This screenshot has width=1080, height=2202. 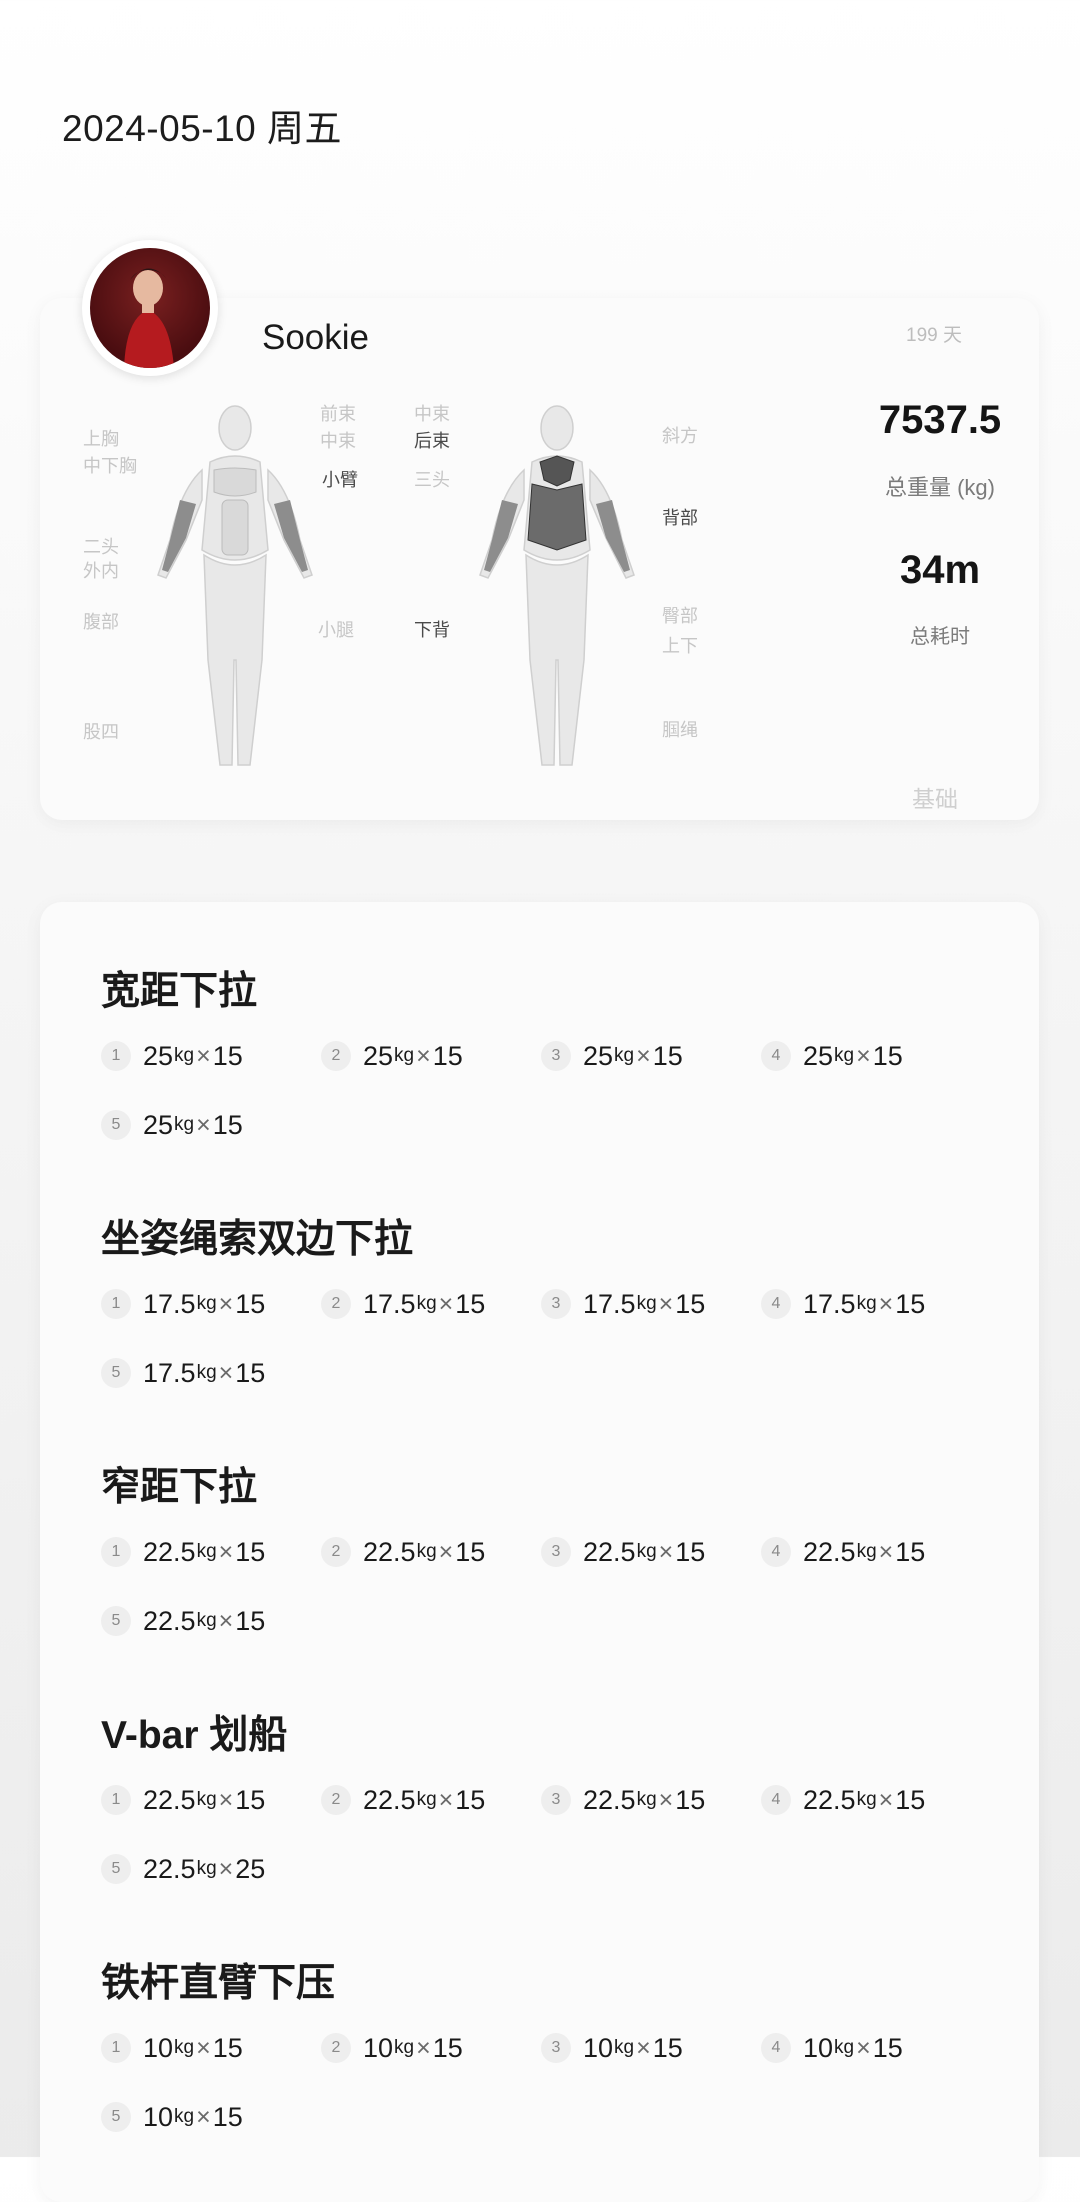 I want to click on label-mid-delt-back: 中束, so click(x=432, y=414).